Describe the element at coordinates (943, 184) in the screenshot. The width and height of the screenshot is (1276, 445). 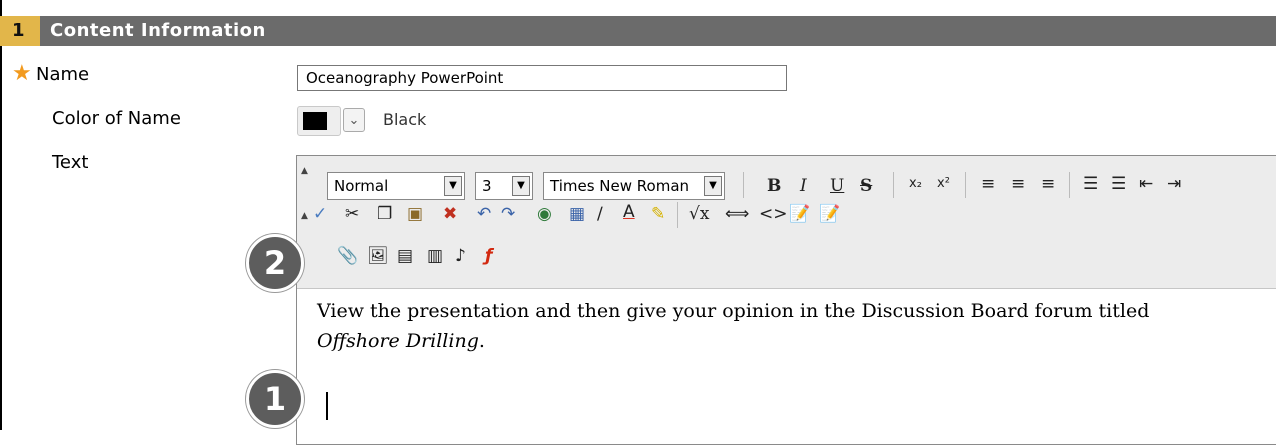
I see `superscript-icon: x²` at that location.